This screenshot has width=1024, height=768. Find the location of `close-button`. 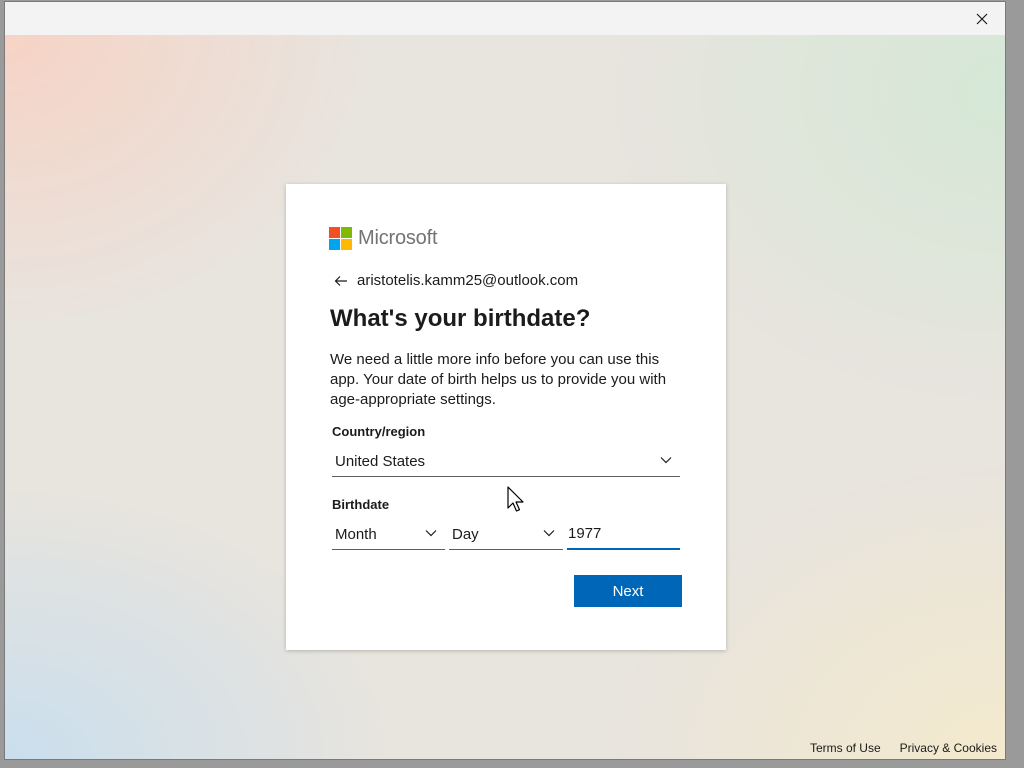

close-button is located at coordinates (982, 18).